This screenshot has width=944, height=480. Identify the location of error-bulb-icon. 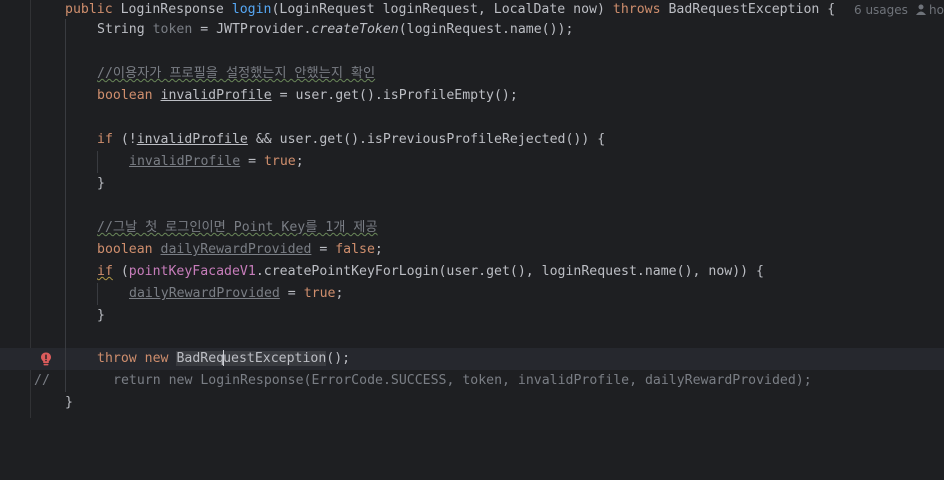
(46, 359).